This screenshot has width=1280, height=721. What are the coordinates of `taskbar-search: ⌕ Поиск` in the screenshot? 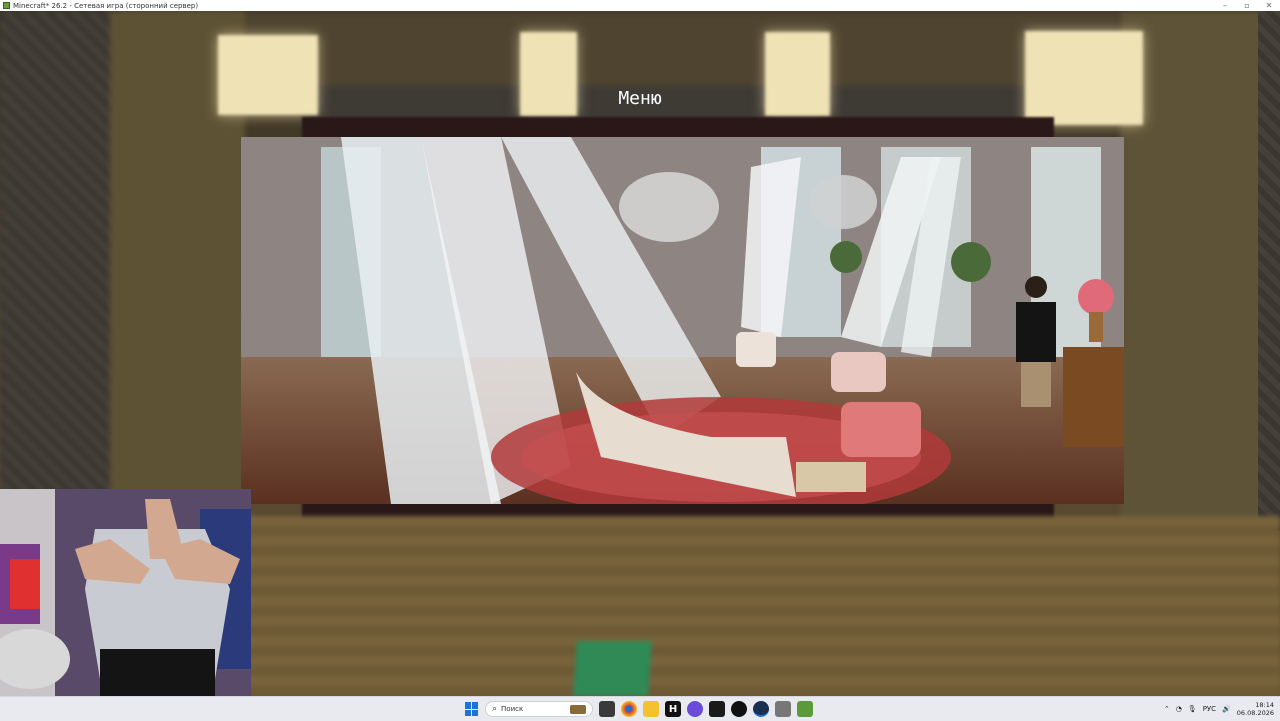 It's located at (539, 709).